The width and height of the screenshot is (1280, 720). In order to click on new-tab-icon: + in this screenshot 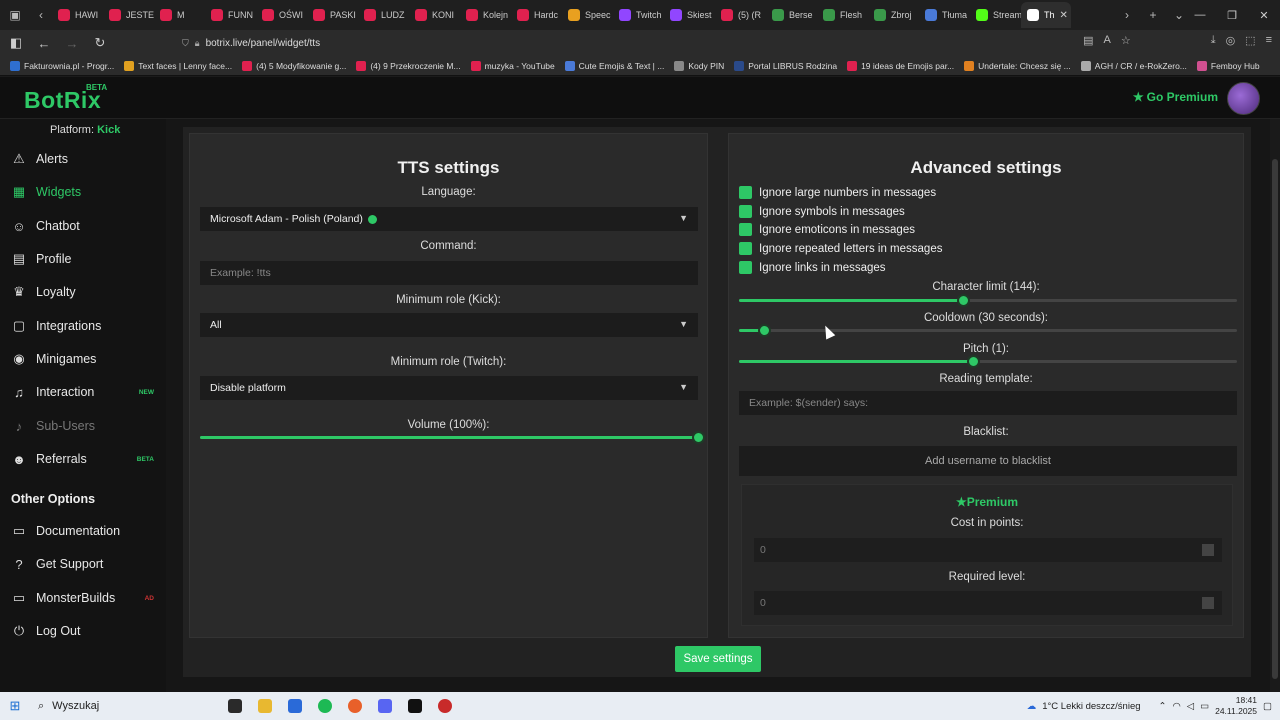, I will do `click(1153, 15)`.